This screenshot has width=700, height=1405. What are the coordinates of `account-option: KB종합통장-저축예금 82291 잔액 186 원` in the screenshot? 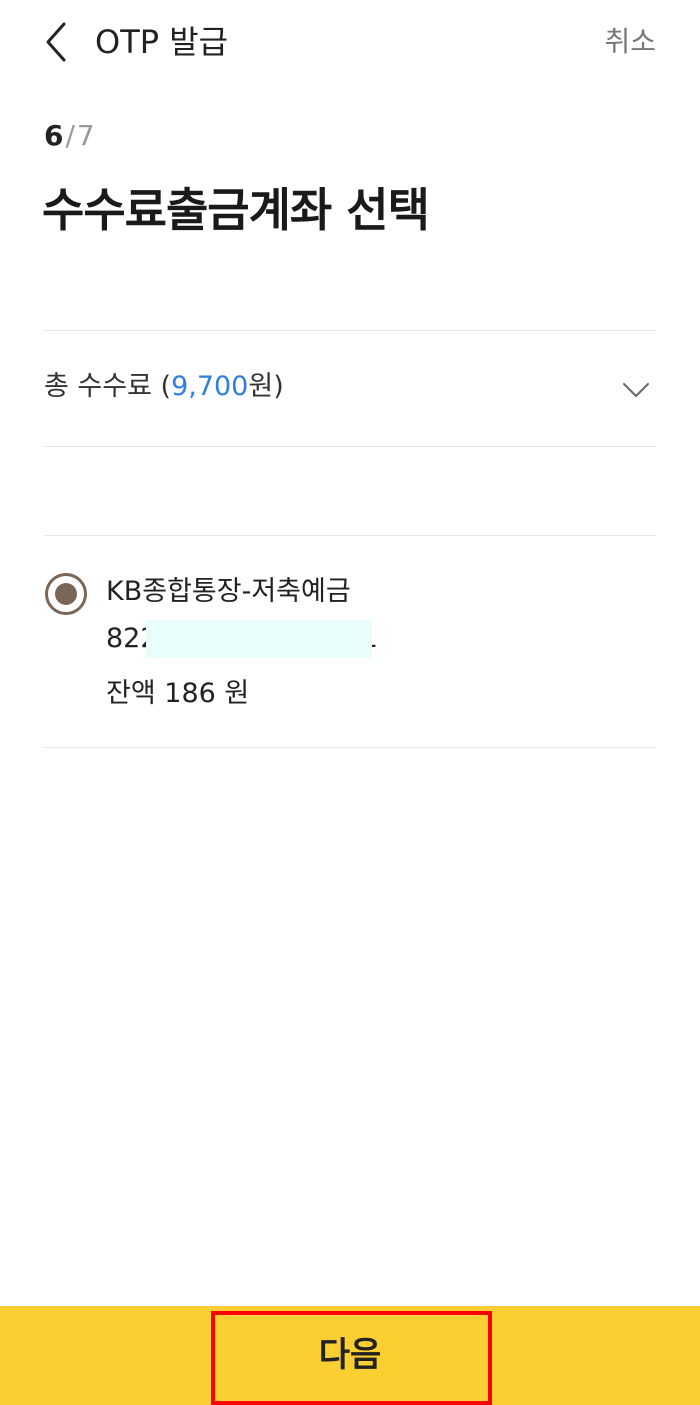 It's located at (350, 641).